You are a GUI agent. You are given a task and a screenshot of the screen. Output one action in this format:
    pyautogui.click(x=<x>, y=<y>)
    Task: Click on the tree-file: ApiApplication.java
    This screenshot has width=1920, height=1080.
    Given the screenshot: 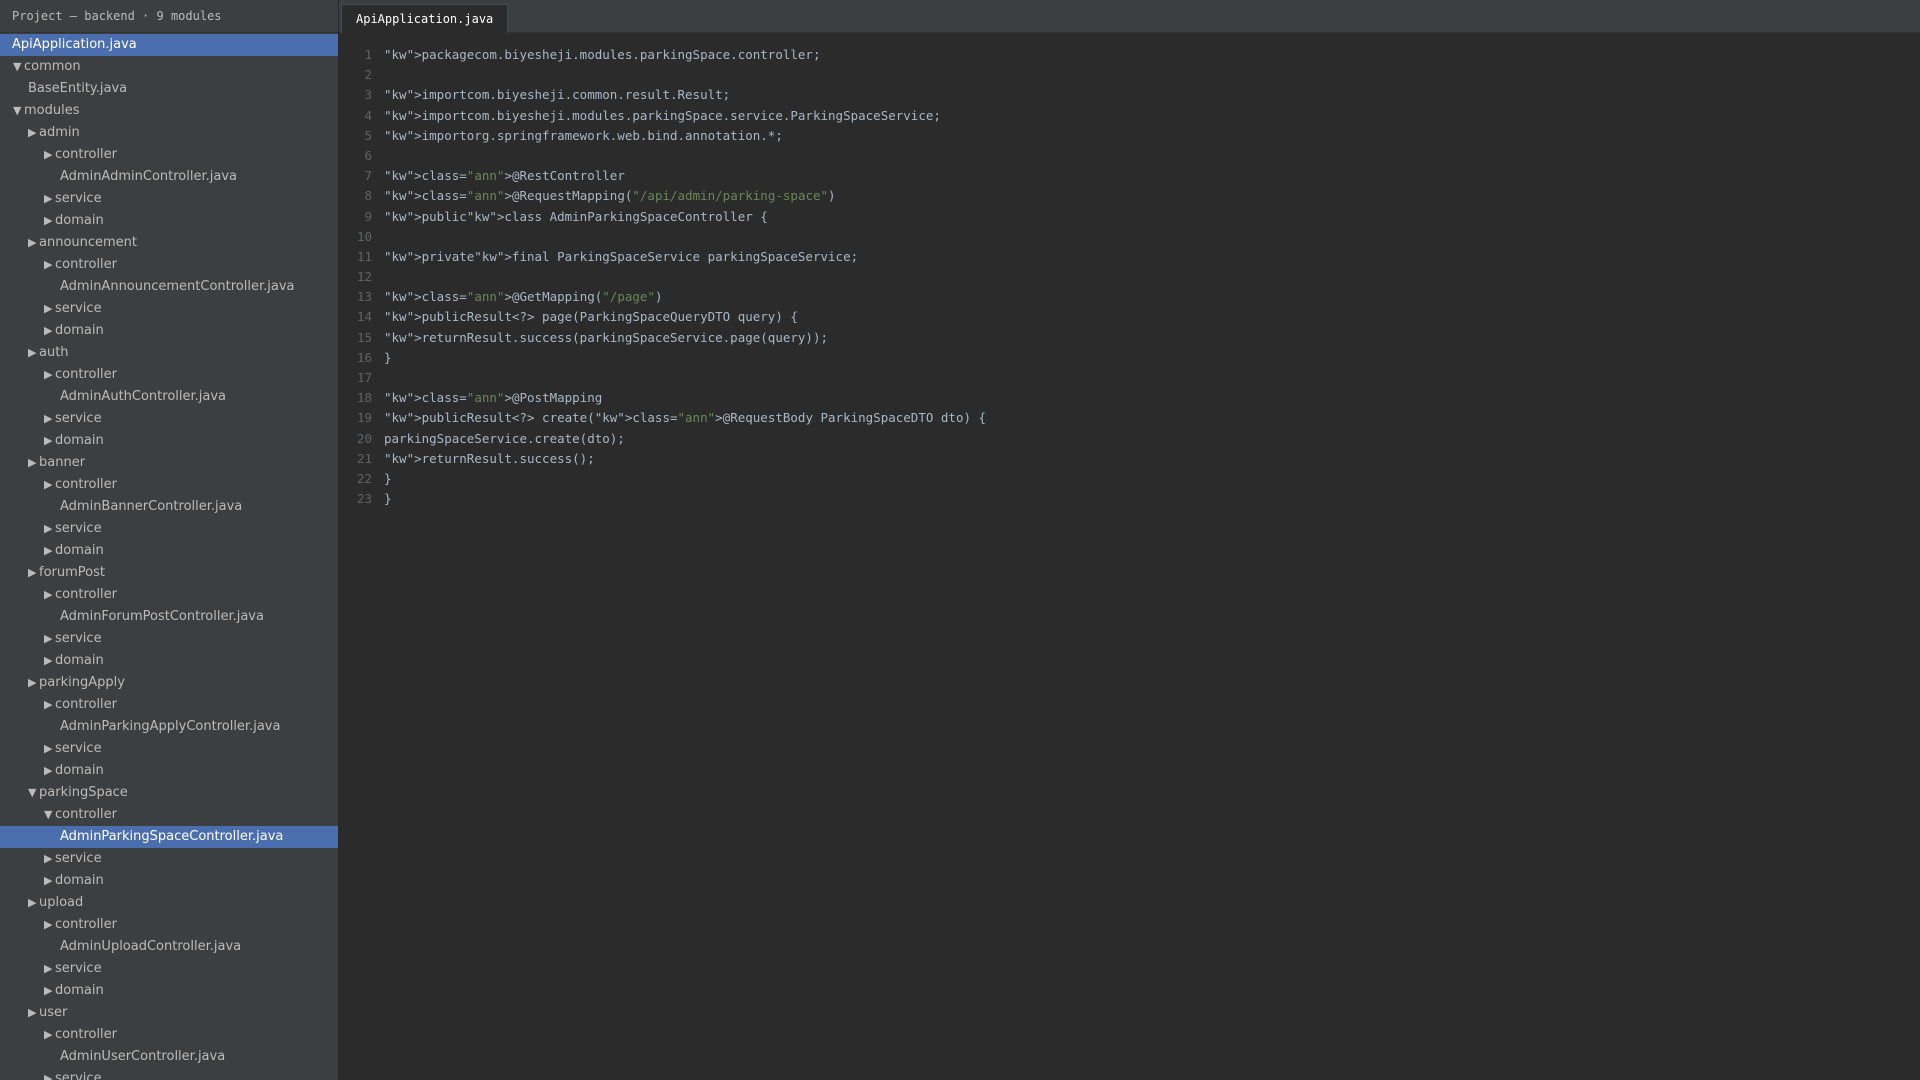 What is the action you would take?
    pyautogui.click(x=169, y=45)
    